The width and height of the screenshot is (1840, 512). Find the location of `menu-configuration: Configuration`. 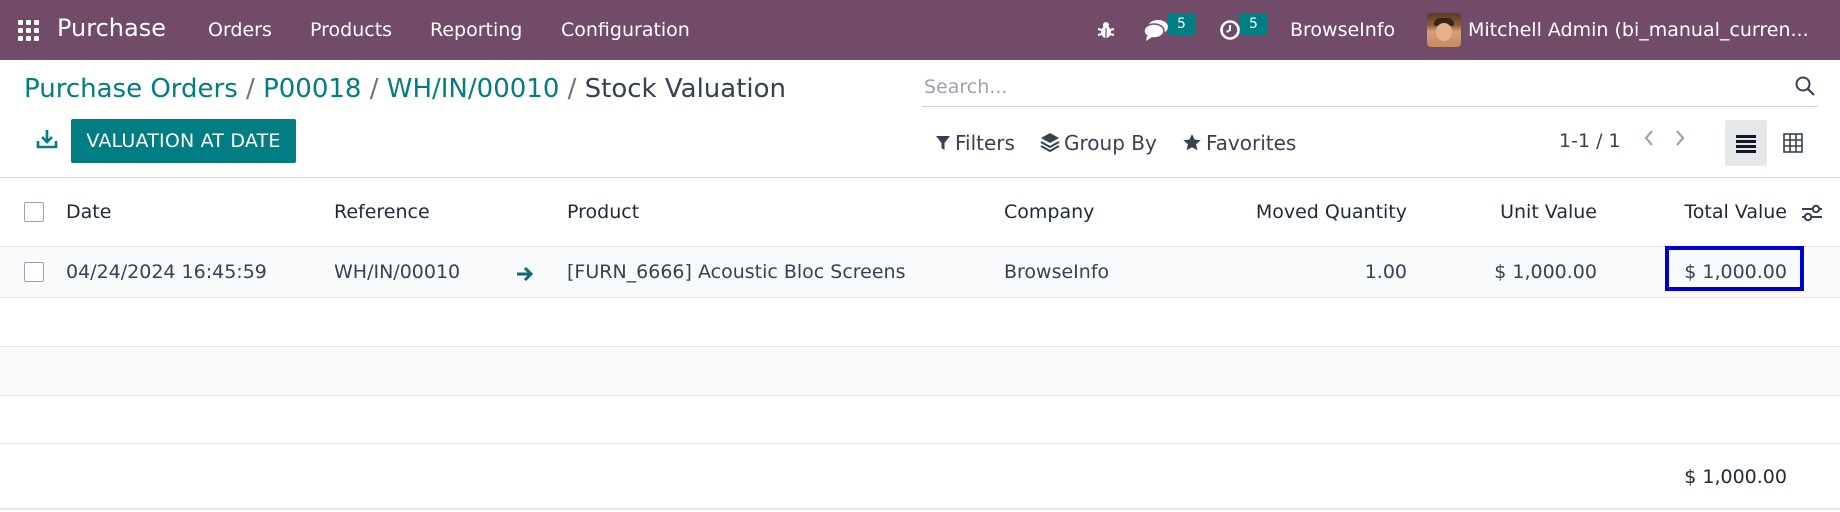

menu-configuration: Configuration is located at coordinates (625, 30).